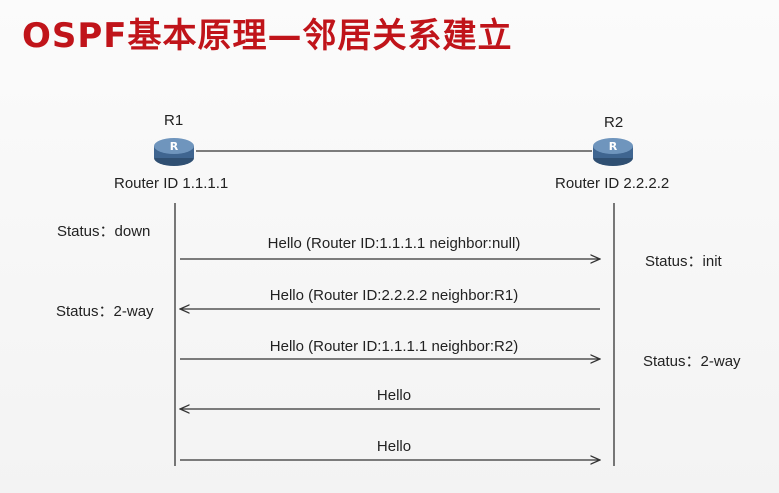 The height and width of the screenshot is (493, 779). Describe the element at coordinates (394, 346) in the screenshot. I see `message-label-3: Hello (Router ID:1.1.1.1 neighbor:R2)` at that location.